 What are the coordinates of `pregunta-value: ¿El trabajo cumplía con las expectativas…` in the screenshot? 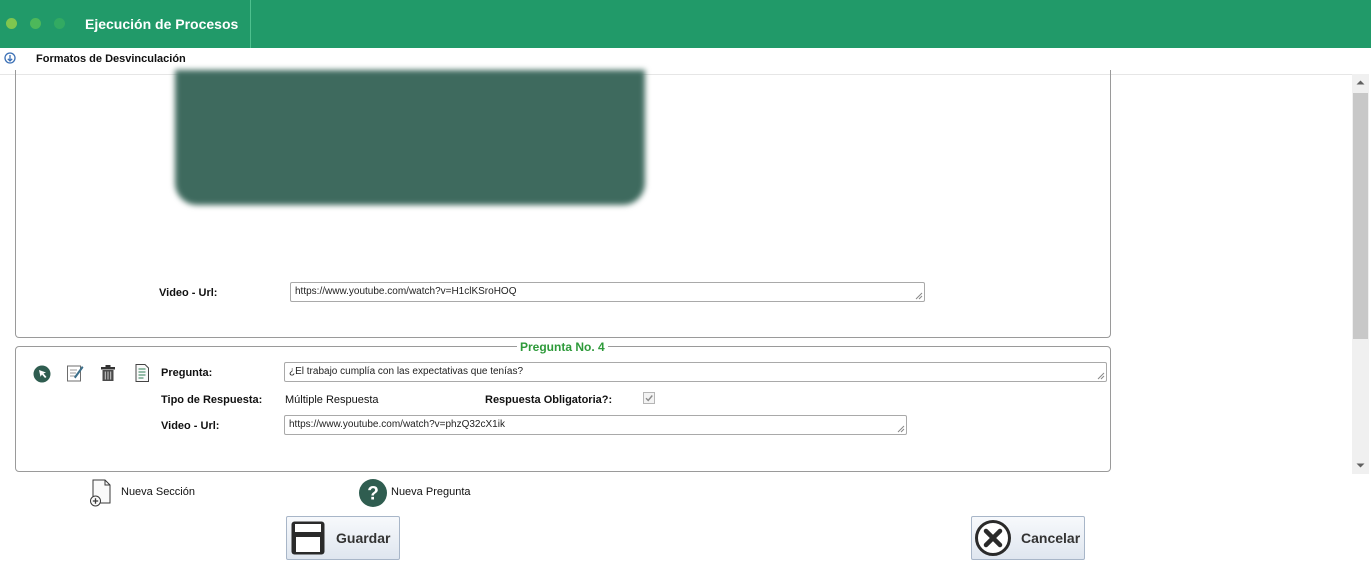 It's located at (406, 371).